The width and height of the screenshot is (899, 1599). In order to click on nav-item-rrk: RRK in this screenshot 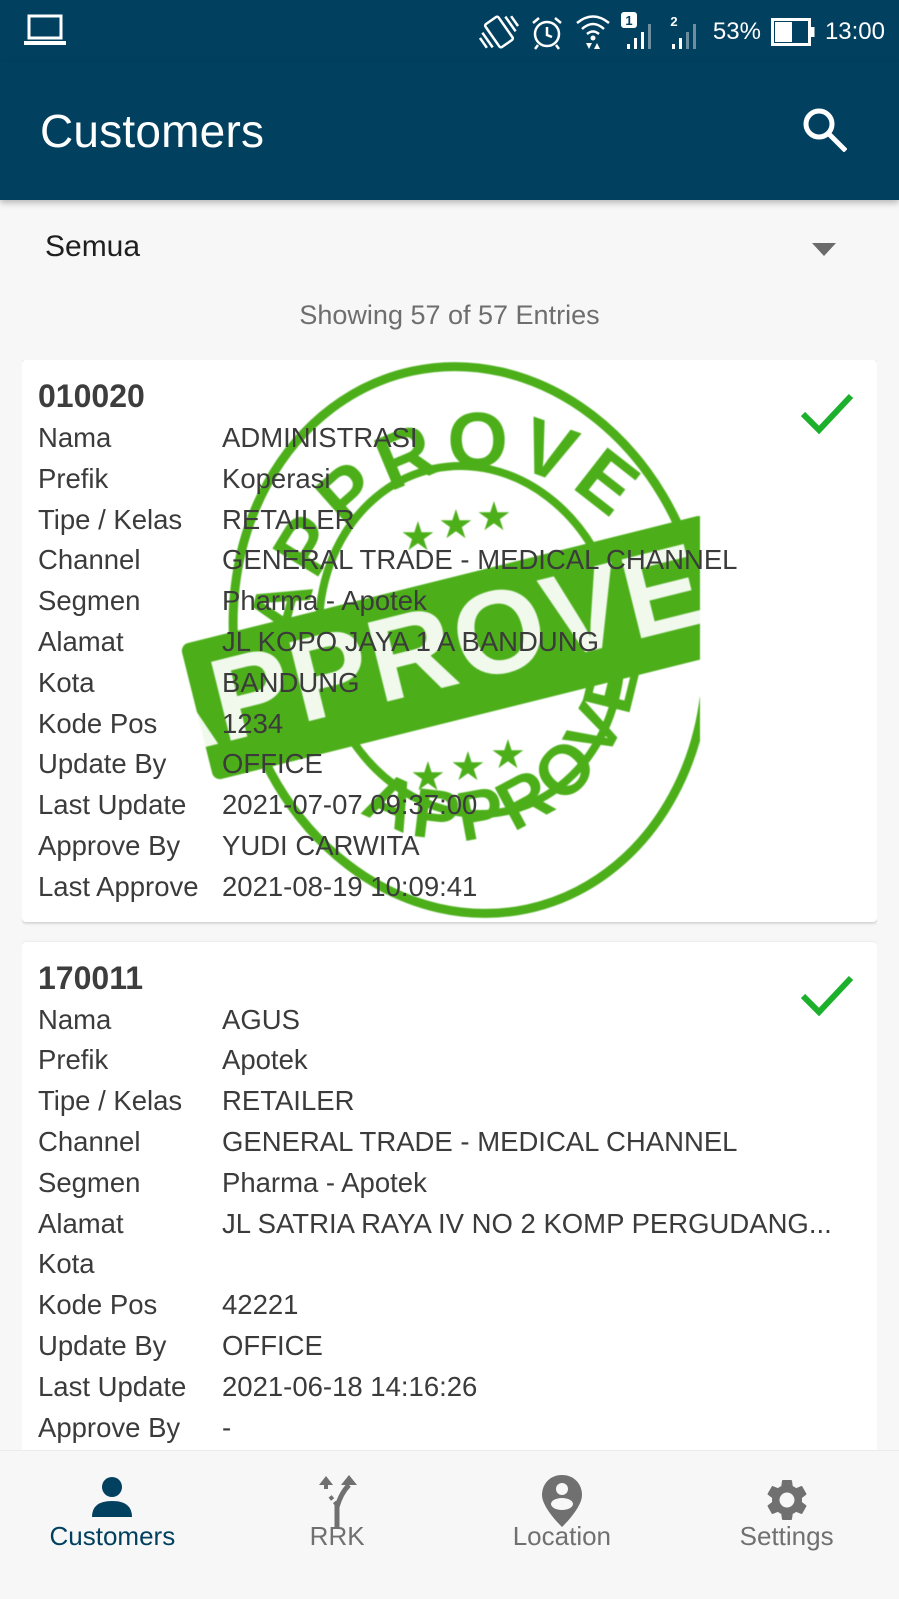, I will do `click(337, 1525)`.